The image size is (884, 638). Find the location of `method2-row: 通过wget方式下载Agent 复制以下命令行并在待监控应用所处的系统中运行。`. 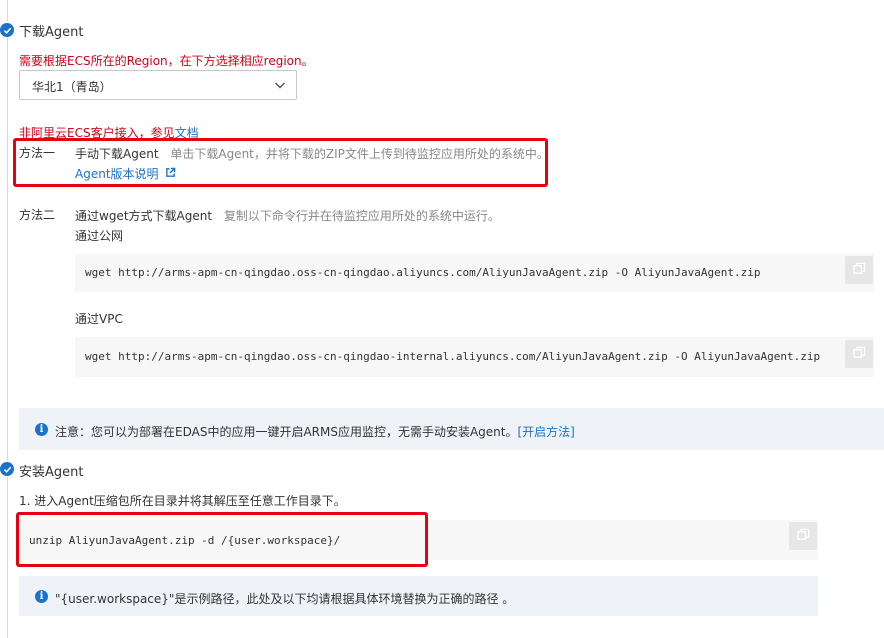

method2-row: 通过wget方式下载Agent 复制以下命令行并在待监控应用所处的系统中运行。 is located at coordinates (287, 215).